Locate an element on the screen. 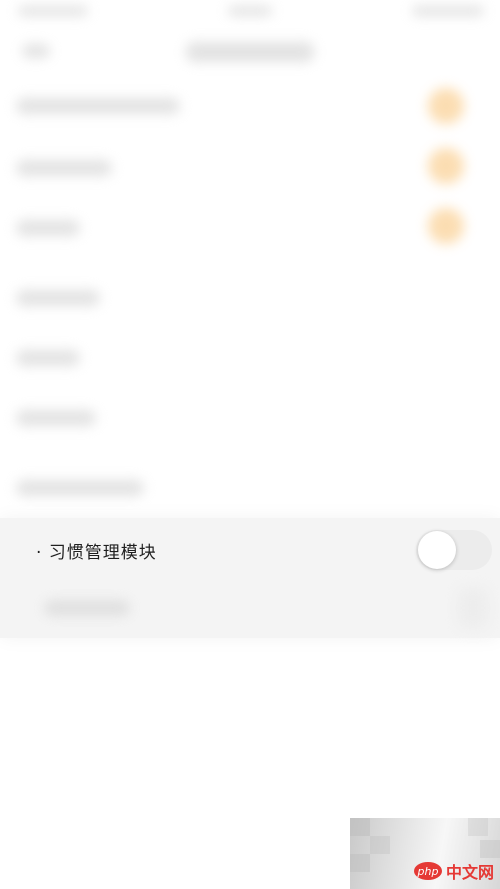  status-bar is located at coordinates (250, 13).